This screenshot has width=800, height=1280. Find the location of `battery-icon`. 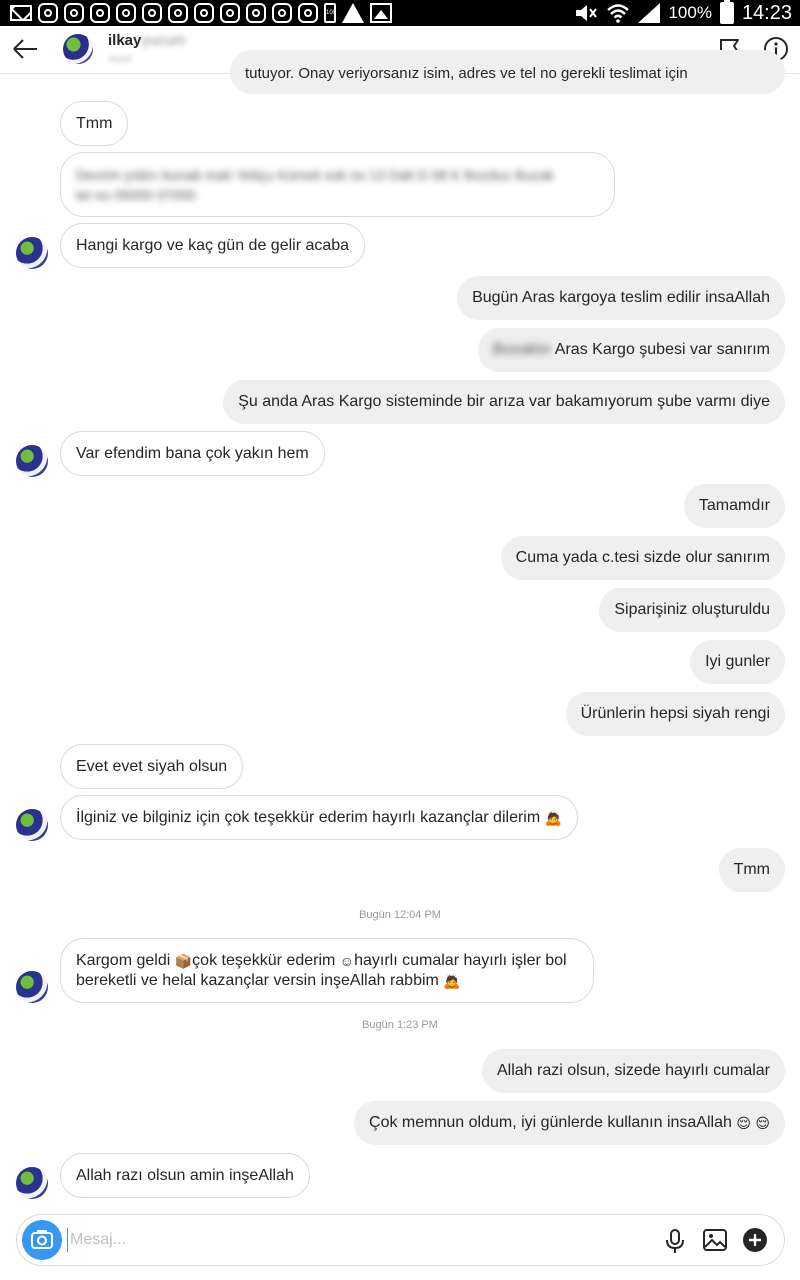

battery-icon is located at coordinates (726, 12).